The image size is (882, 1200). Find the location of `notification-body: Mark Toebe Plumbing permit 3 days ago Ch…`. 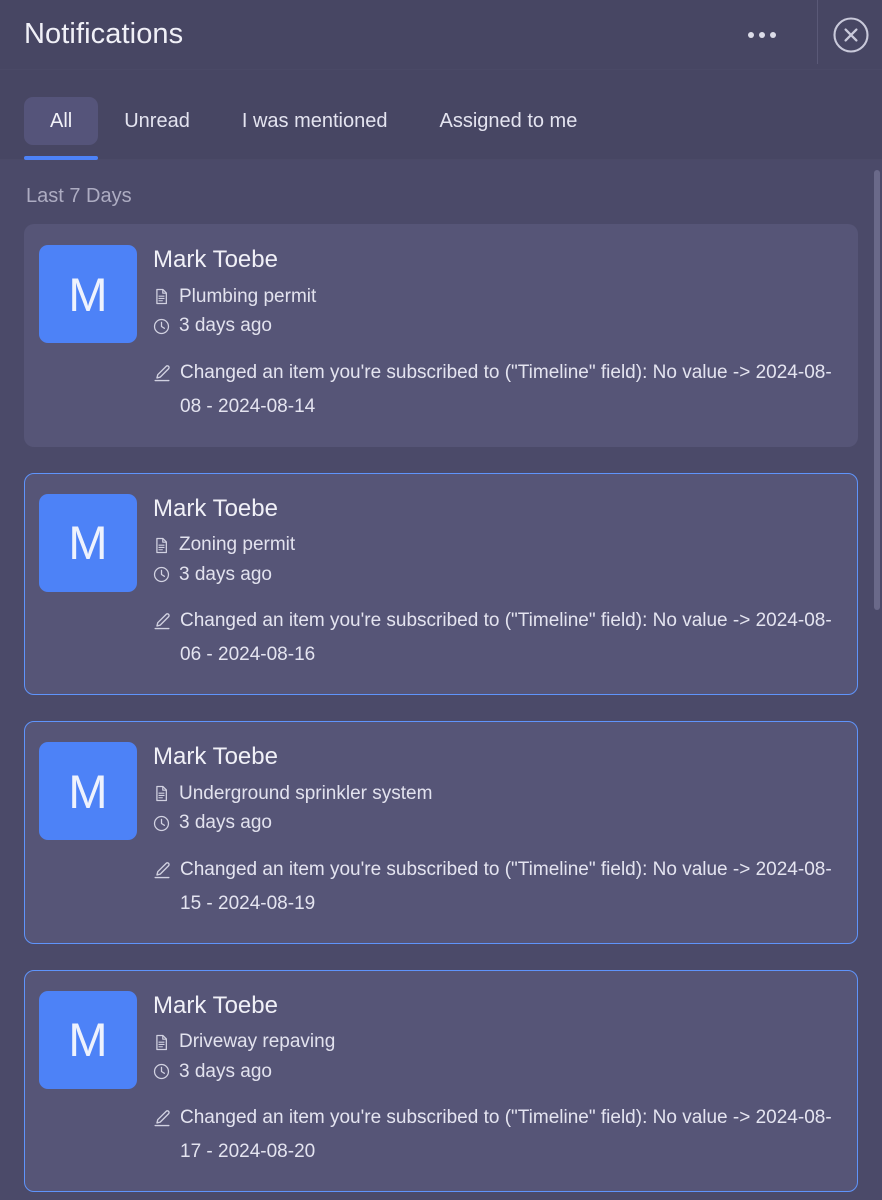

notification-body: Mark Toebe Plumbing permit 3 days ago Ch… is located at coordinates (495, 334).